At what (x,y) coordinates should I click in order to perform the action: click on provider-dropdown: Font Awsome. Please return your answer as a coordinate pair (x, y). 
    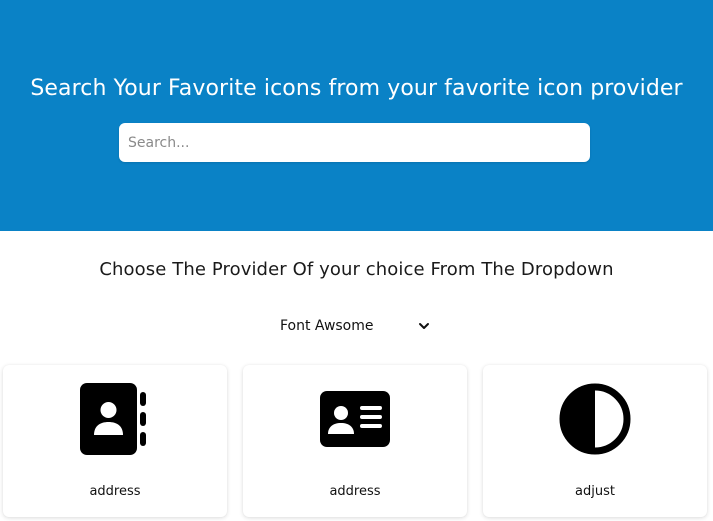
    Looking at the image, I should click on (354, 327).